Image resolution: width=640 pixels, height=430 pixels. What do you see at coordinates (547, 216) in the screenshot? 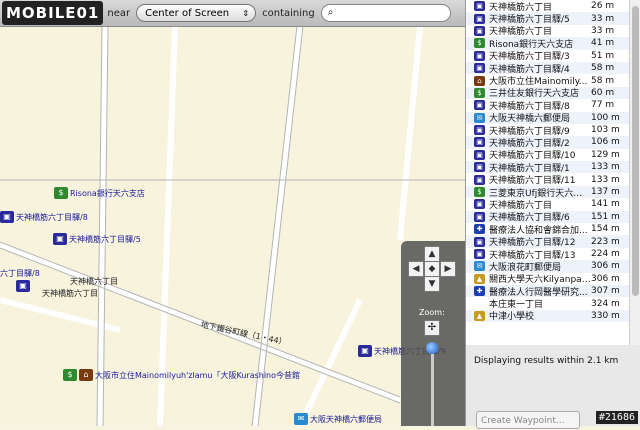
I see `result-row: ▣ 天神橋筋六丁目驛/6 151 m` at bounding box center [547, 216].